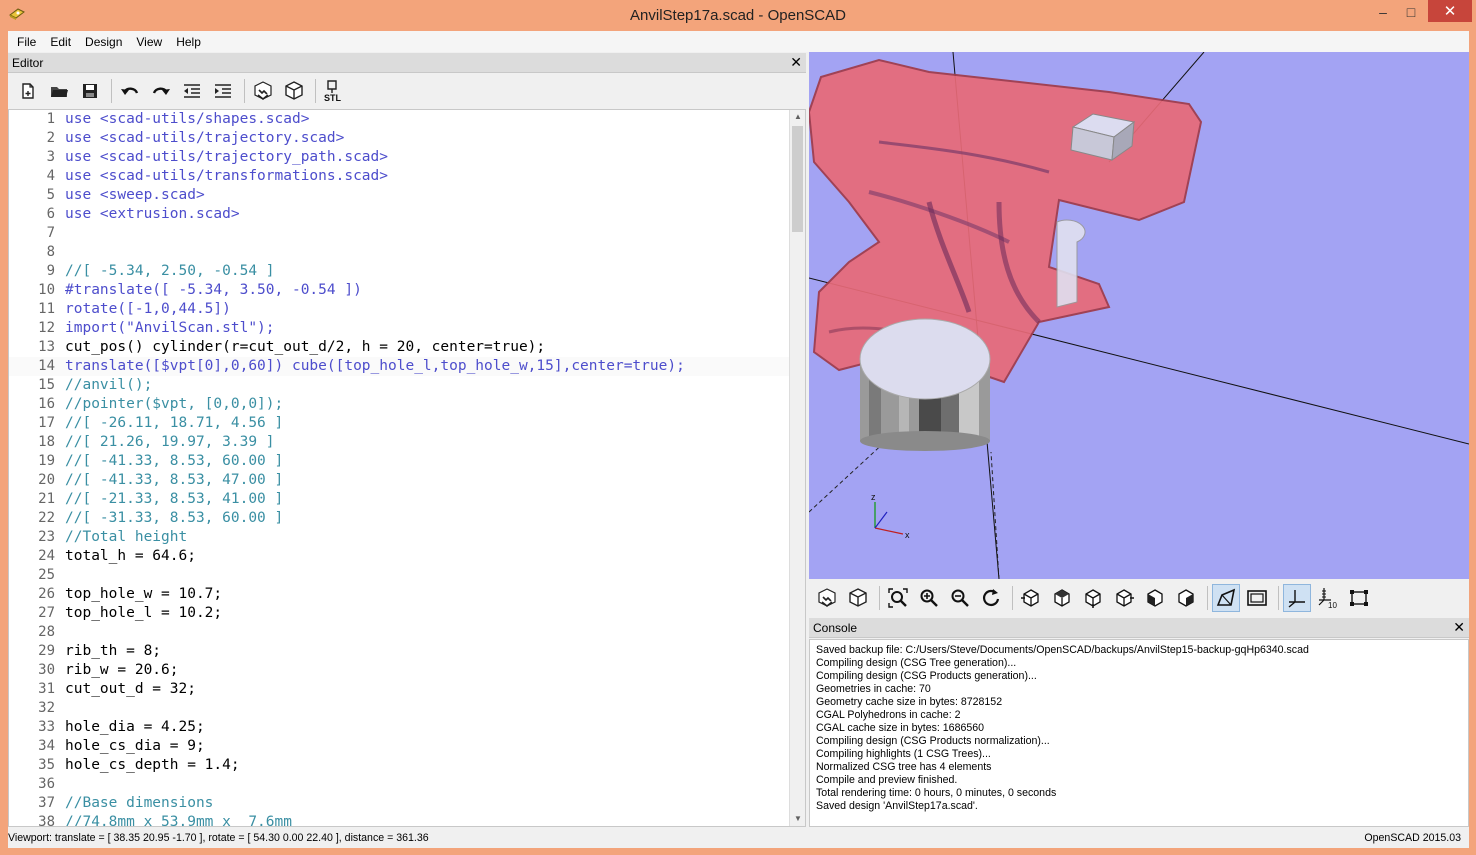 This screenshot has height=855, width=1476. Describe the element at coordinates (135, 746) in the screenshot. I see `code-text: hole_cs_dia = 9;` at that location.